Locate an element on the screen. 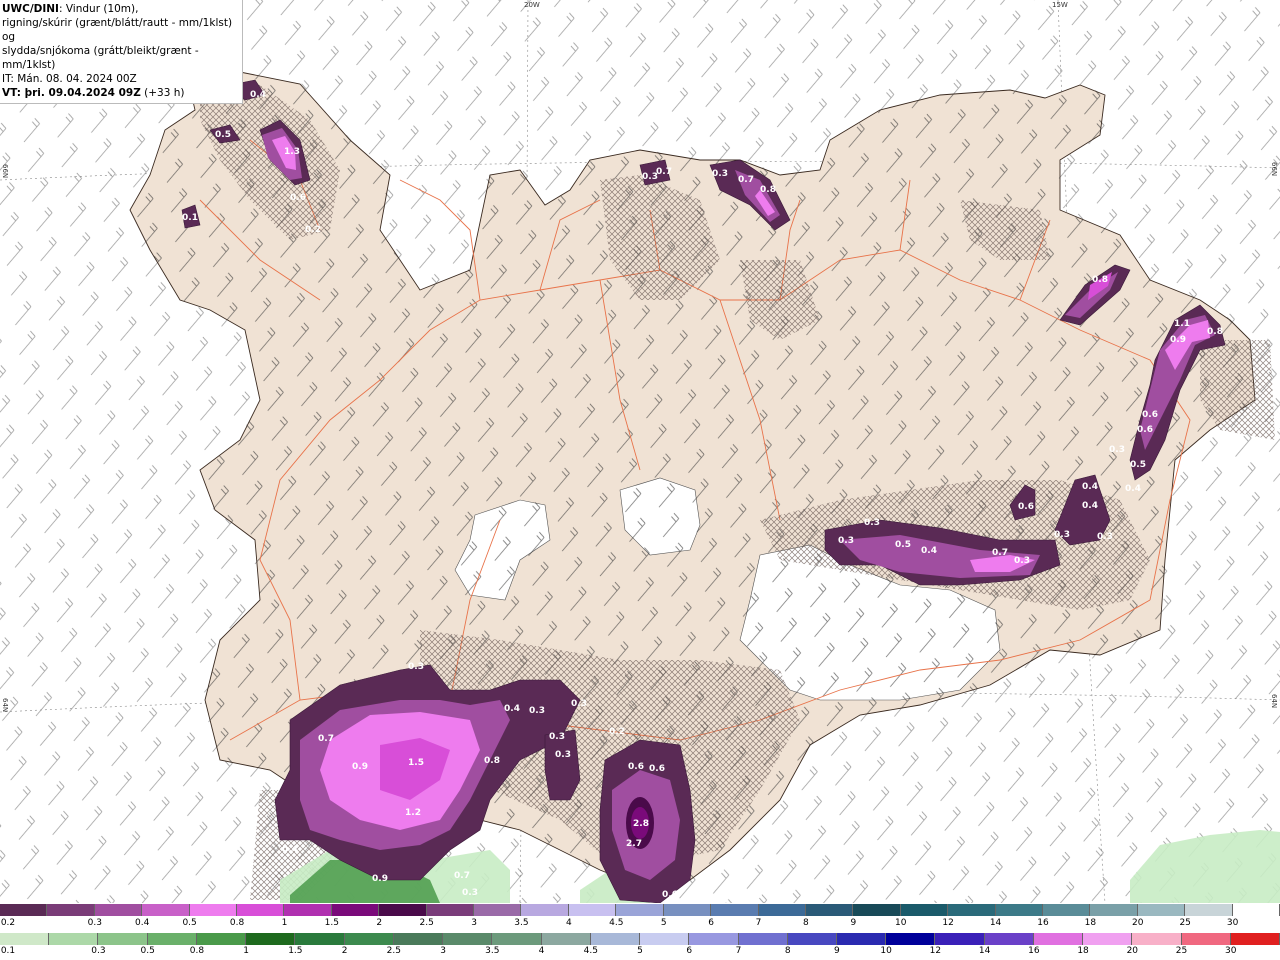 The image size is (1280, 960). longitude-label: 20W is located at coordinates (532, 5).